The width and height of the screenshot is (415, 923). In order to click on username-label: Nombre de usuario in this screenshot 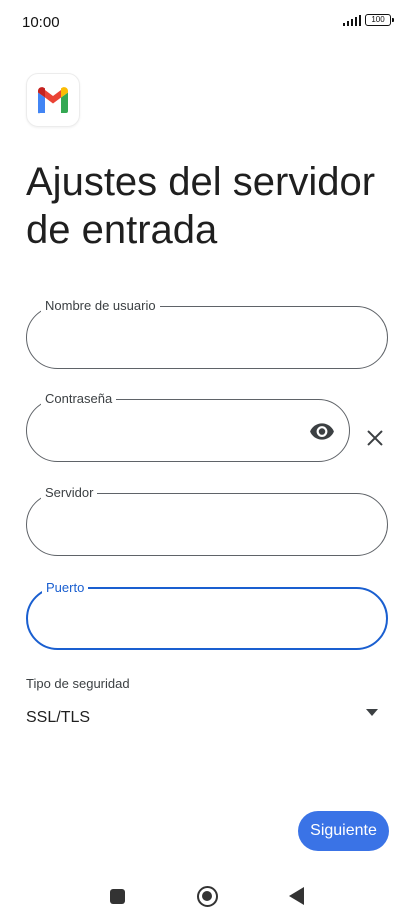, I will do `click(100, 306)`.